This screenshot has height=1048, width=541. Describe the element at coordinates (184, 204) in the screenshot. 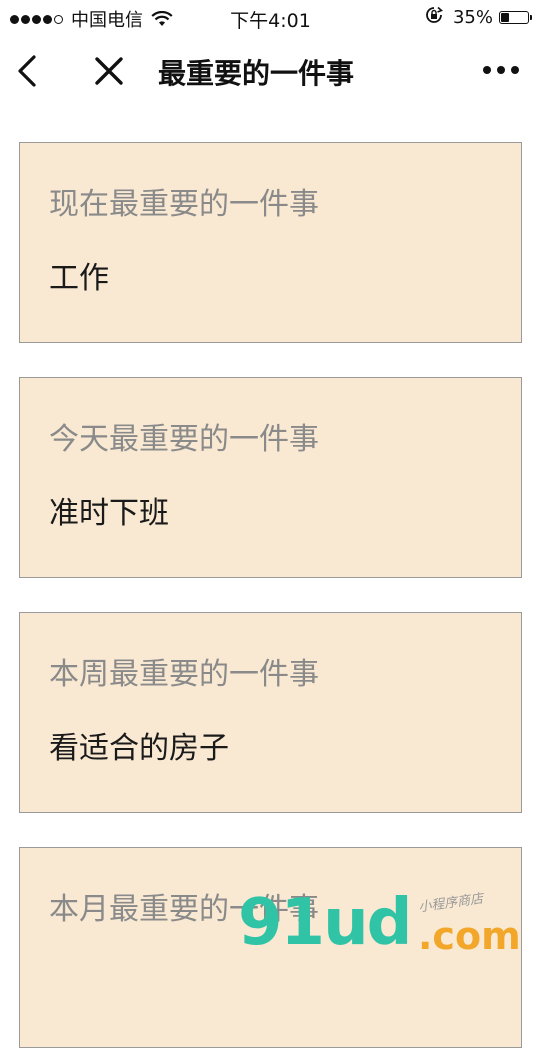

I see `card-label: 现在最重要的一件事` at that location.